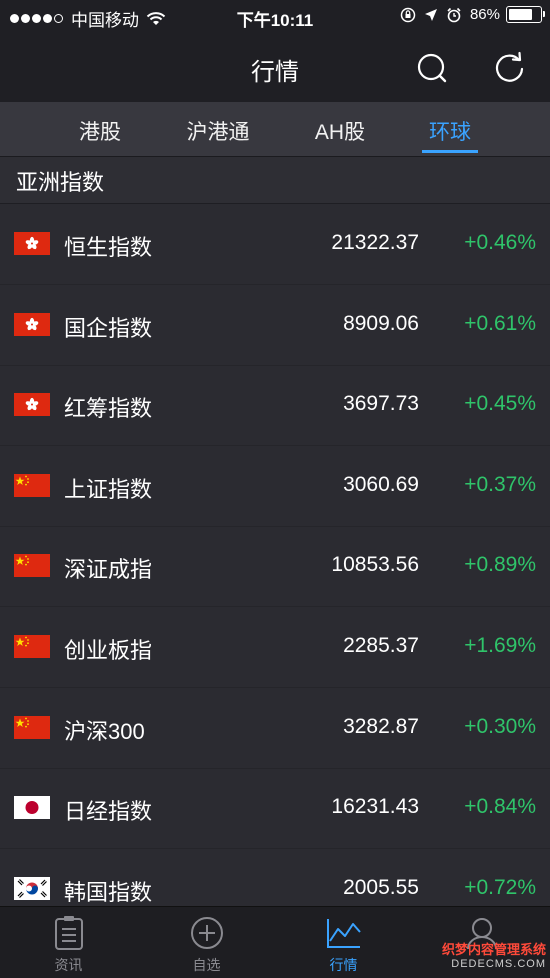 The height and width of the screenshot is (978, 550). Describe the element at coordinates (32, 808) in the screenshot. I see `japan-flag-icon` at that location.